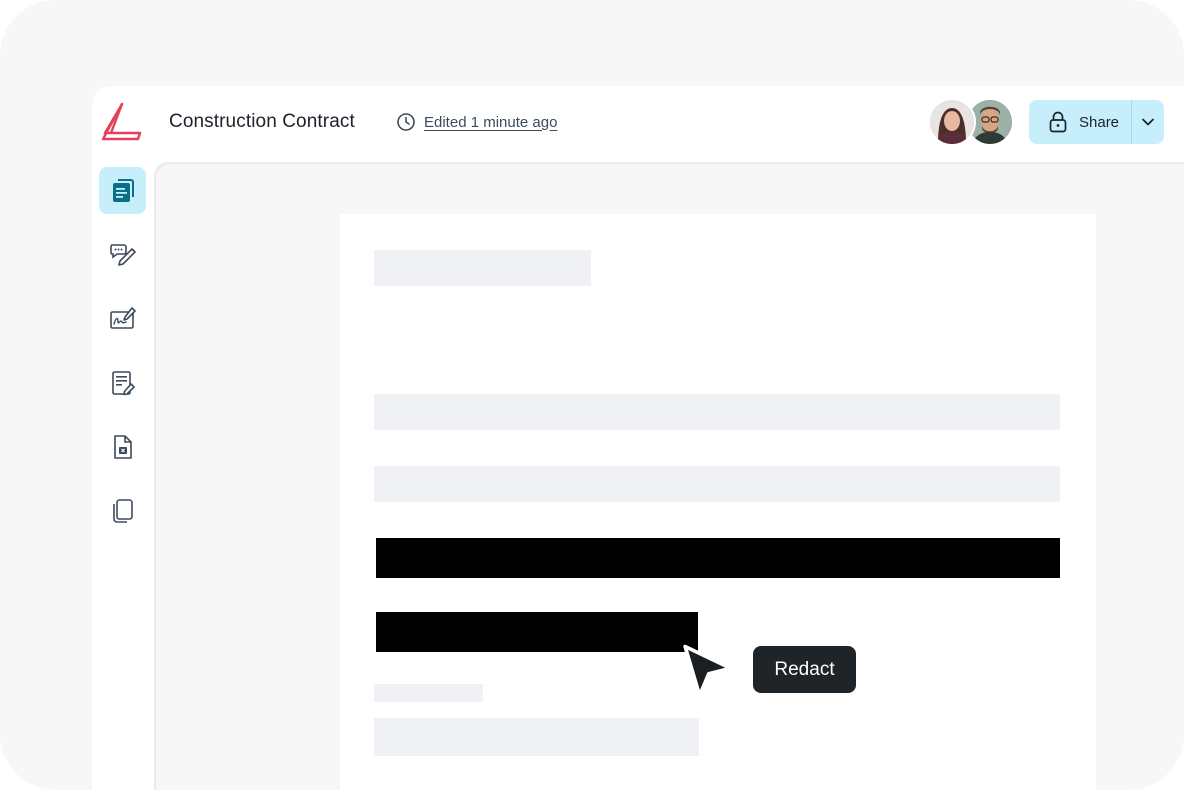  I want to click on clock-icon, so click(406, 122).